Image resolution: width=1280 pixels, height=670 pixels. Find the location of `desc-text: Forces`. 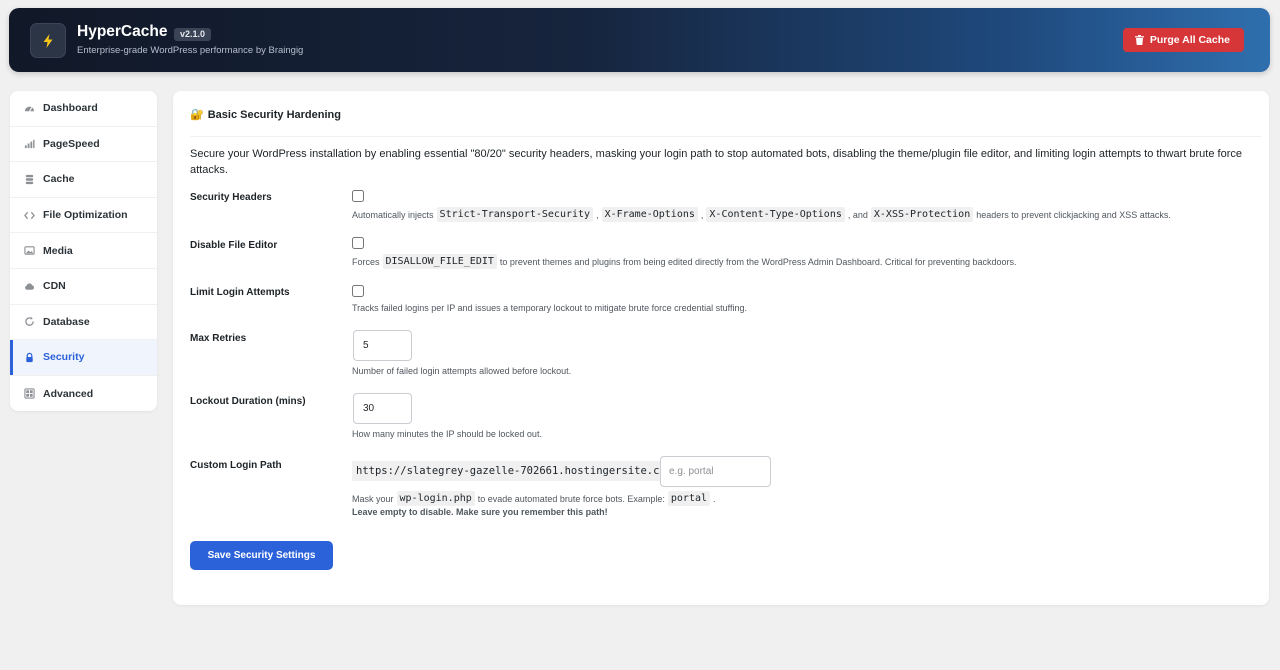

desc-text: Forces is located at coordinates (366, 261).